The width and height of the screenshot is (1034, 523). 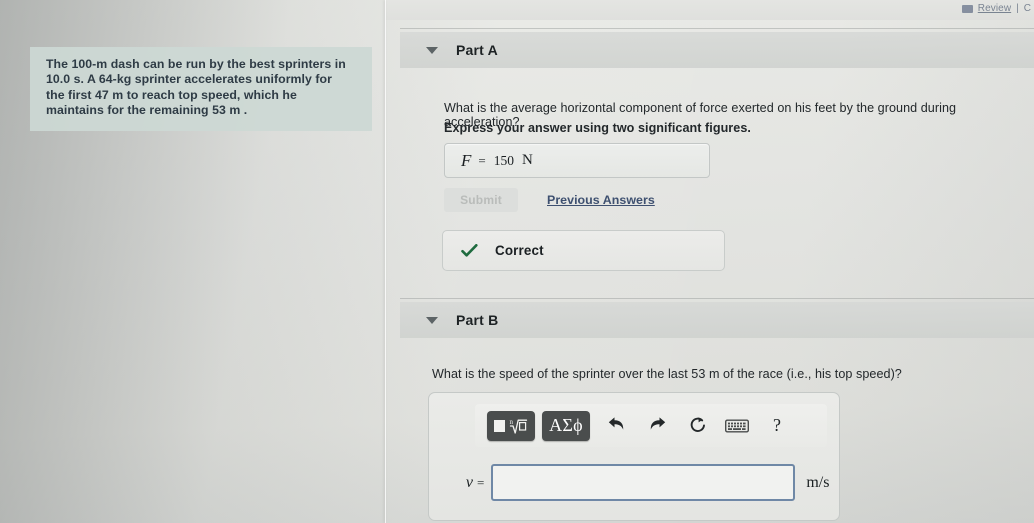 I want to click on previous-answers-link: Previous Answers, so click(x=601, y=200).